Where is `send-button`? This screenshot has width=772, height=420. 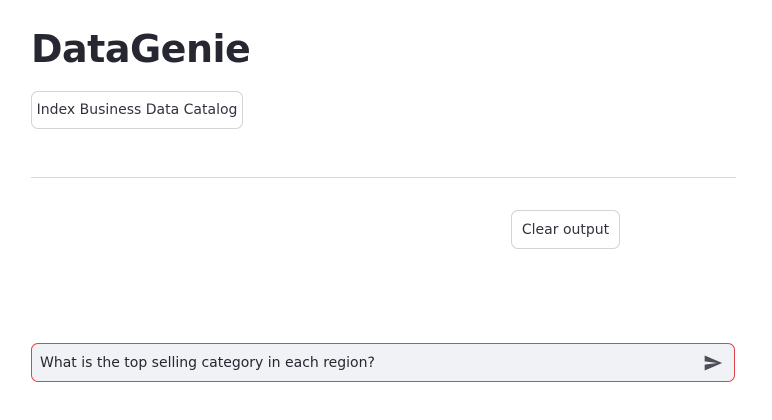 send-button is located at coordinates (713, 363).